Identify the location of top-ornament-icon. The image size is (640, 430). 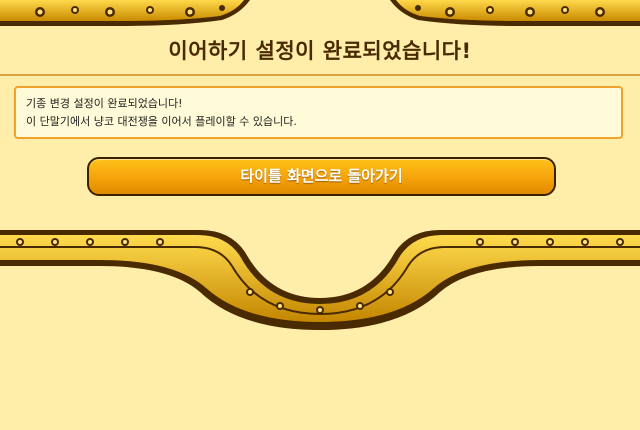
(320, 13).